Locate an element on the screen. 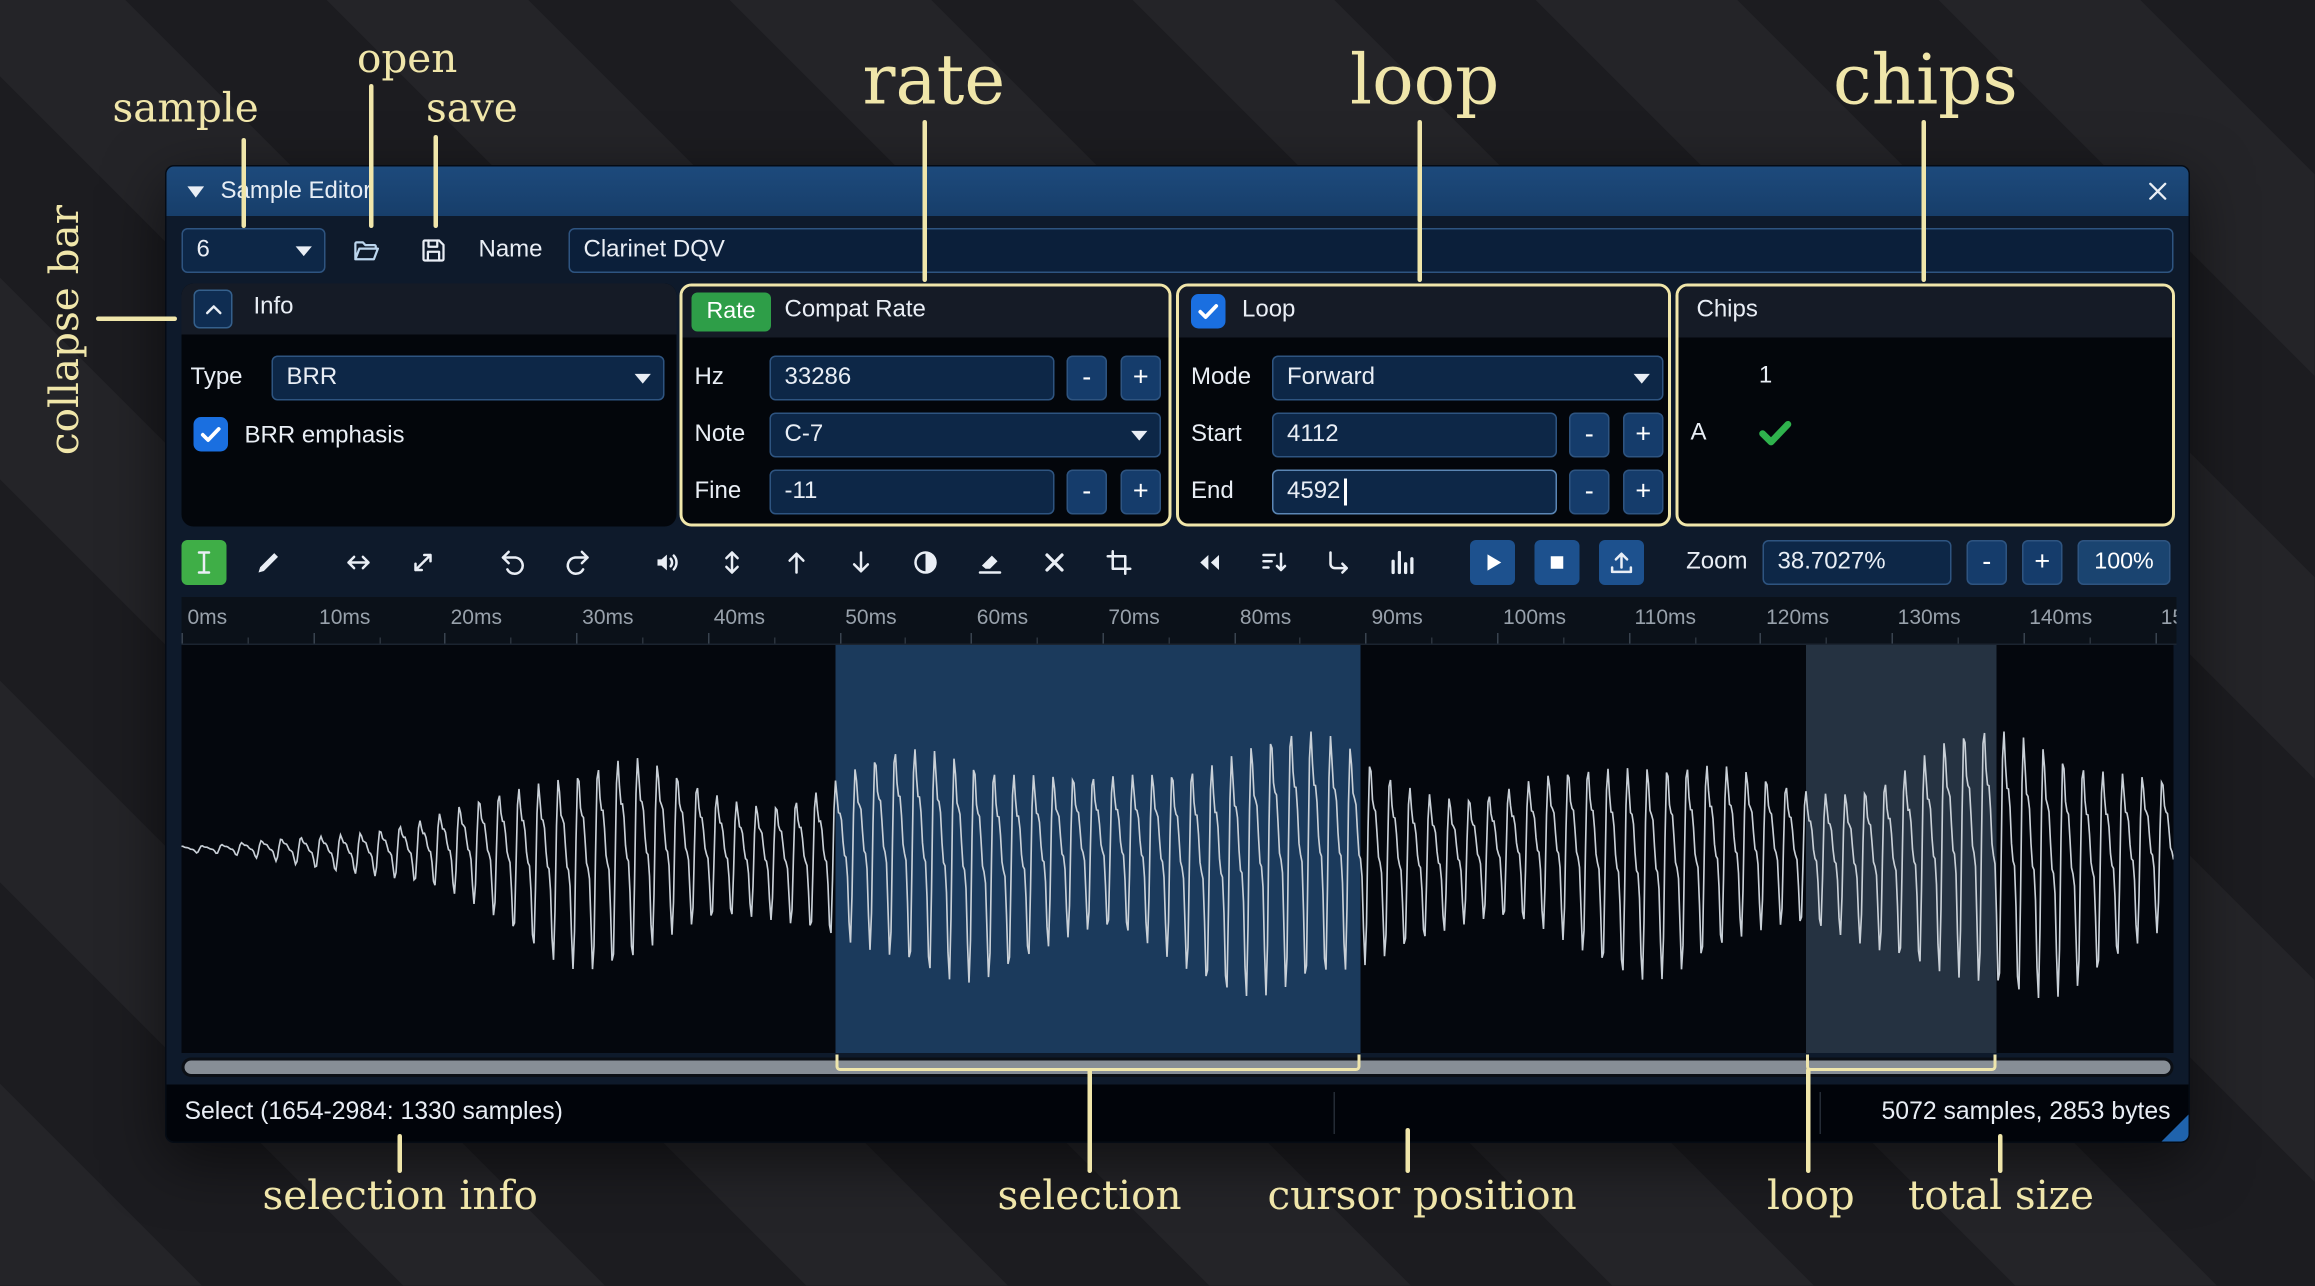  crop-trim-icon is located at coordinates (1119, 563).